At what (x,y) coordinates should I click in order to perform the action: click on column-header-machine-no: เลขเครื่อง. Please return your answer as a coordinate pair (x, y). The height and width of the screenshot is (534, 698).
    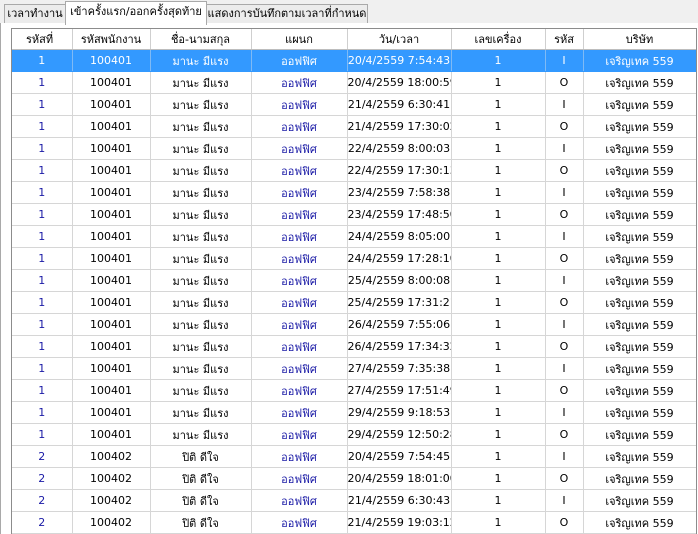
    Looking at the image, I should click on (498, 39).